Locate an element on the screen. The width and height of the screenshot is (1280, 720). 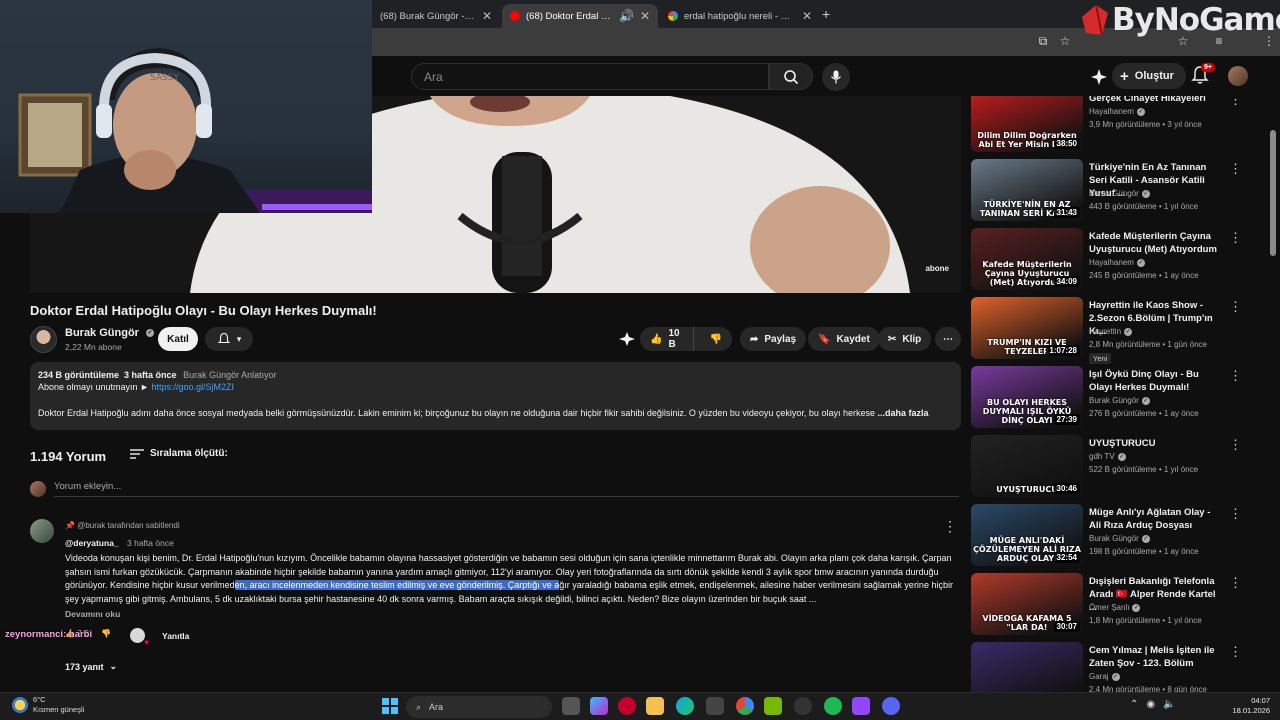
chevron-up-icon: ⌃ is located at coordinates (1134, 704).